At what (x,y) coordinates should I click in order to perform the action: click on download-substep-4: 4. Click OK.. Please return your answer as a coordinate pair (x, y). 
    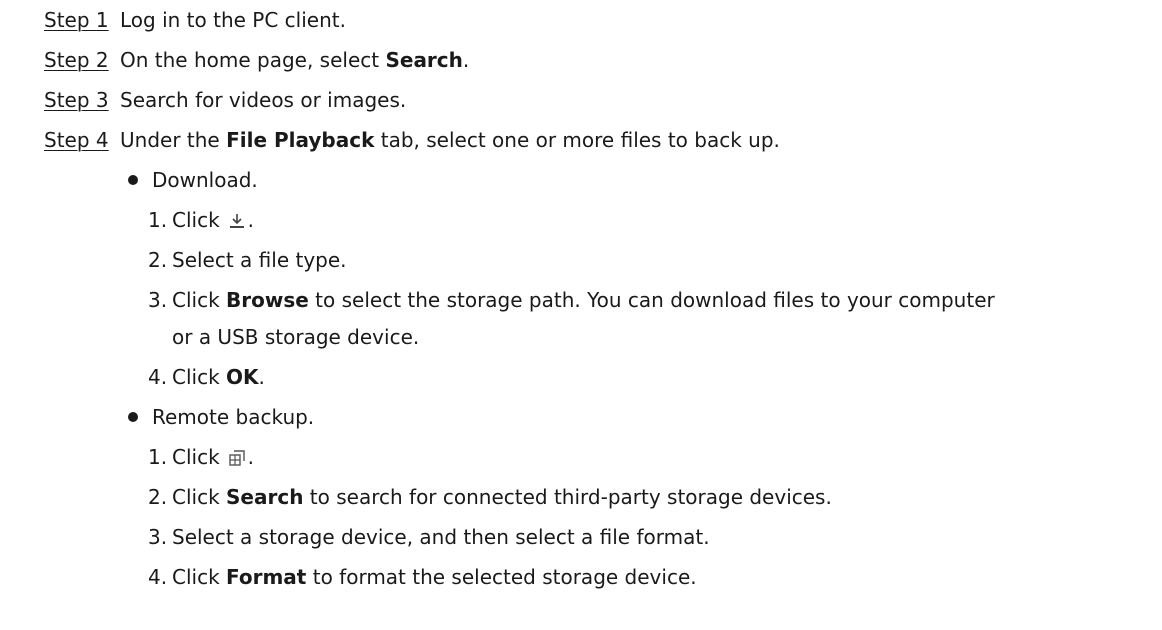
    Looking at the image, I should click on (206, 377).